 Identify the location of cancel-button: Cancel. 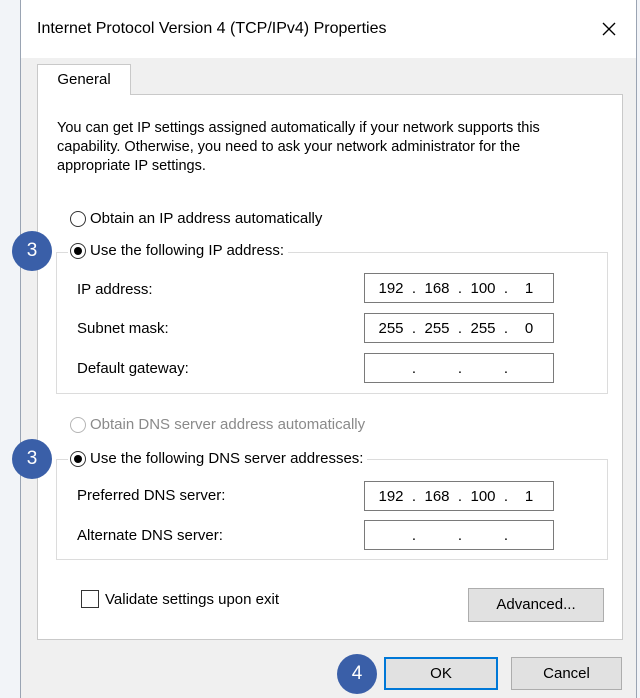
(566, 673).